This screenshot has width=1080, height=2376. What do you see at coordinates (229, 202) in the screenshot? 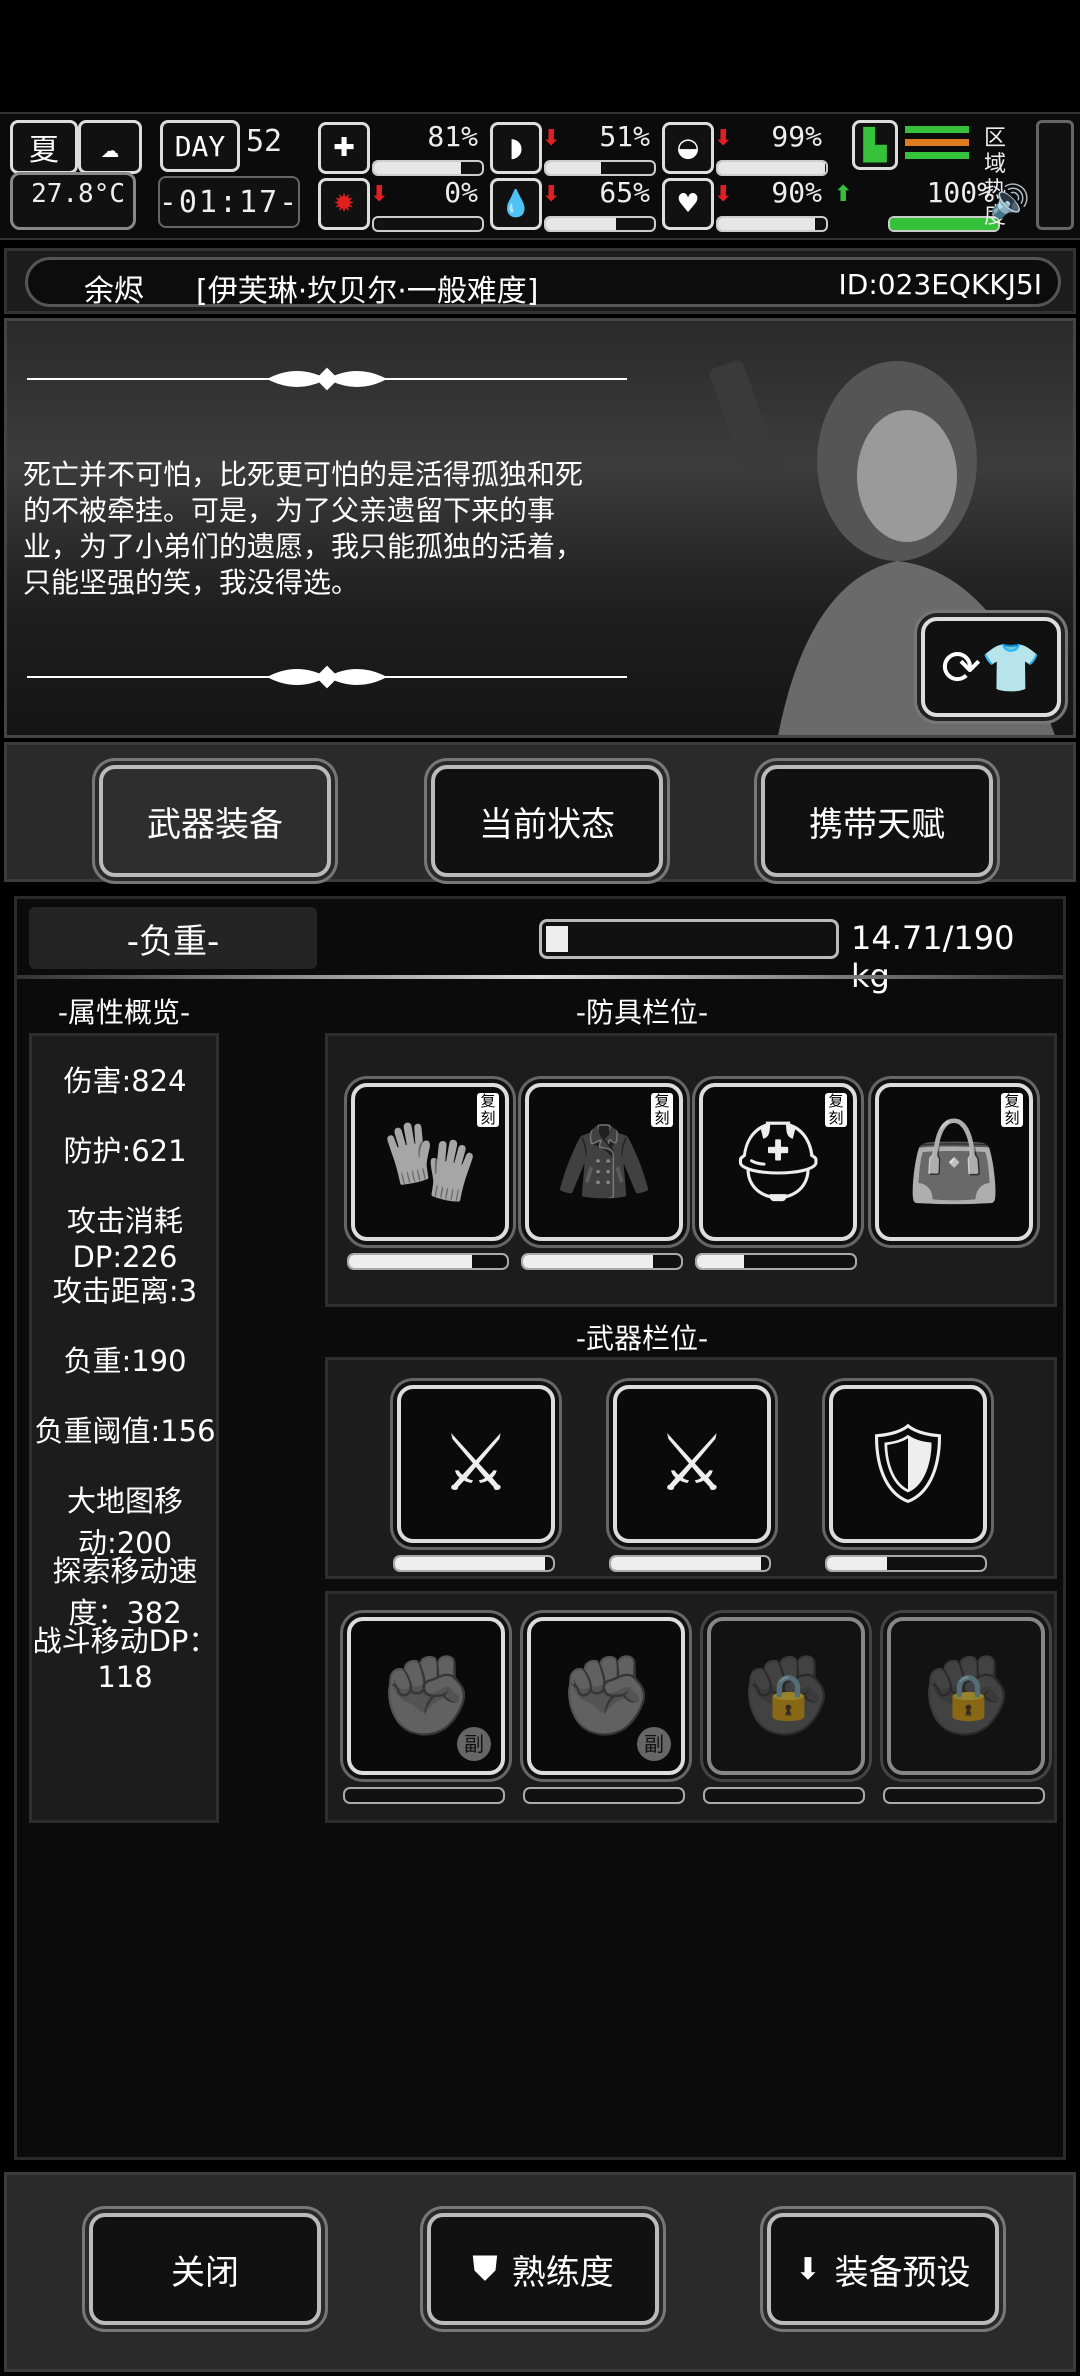
I see `game-clock: -01:17-` at bounding box center [229, 202].